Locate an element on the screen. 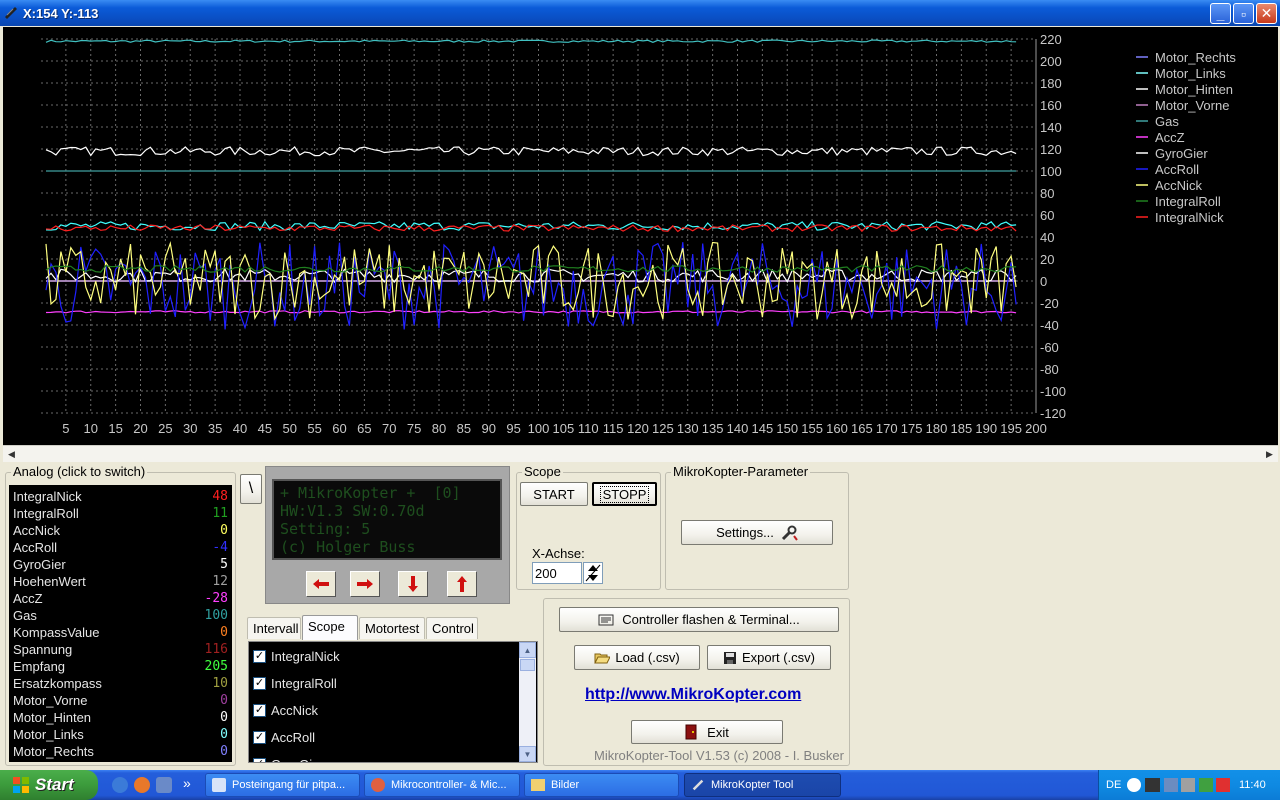 The height and width of the screenshot is (800, 1280). channel-checkbox-item: ✓ AccNick is located at coordinates (373, 710).